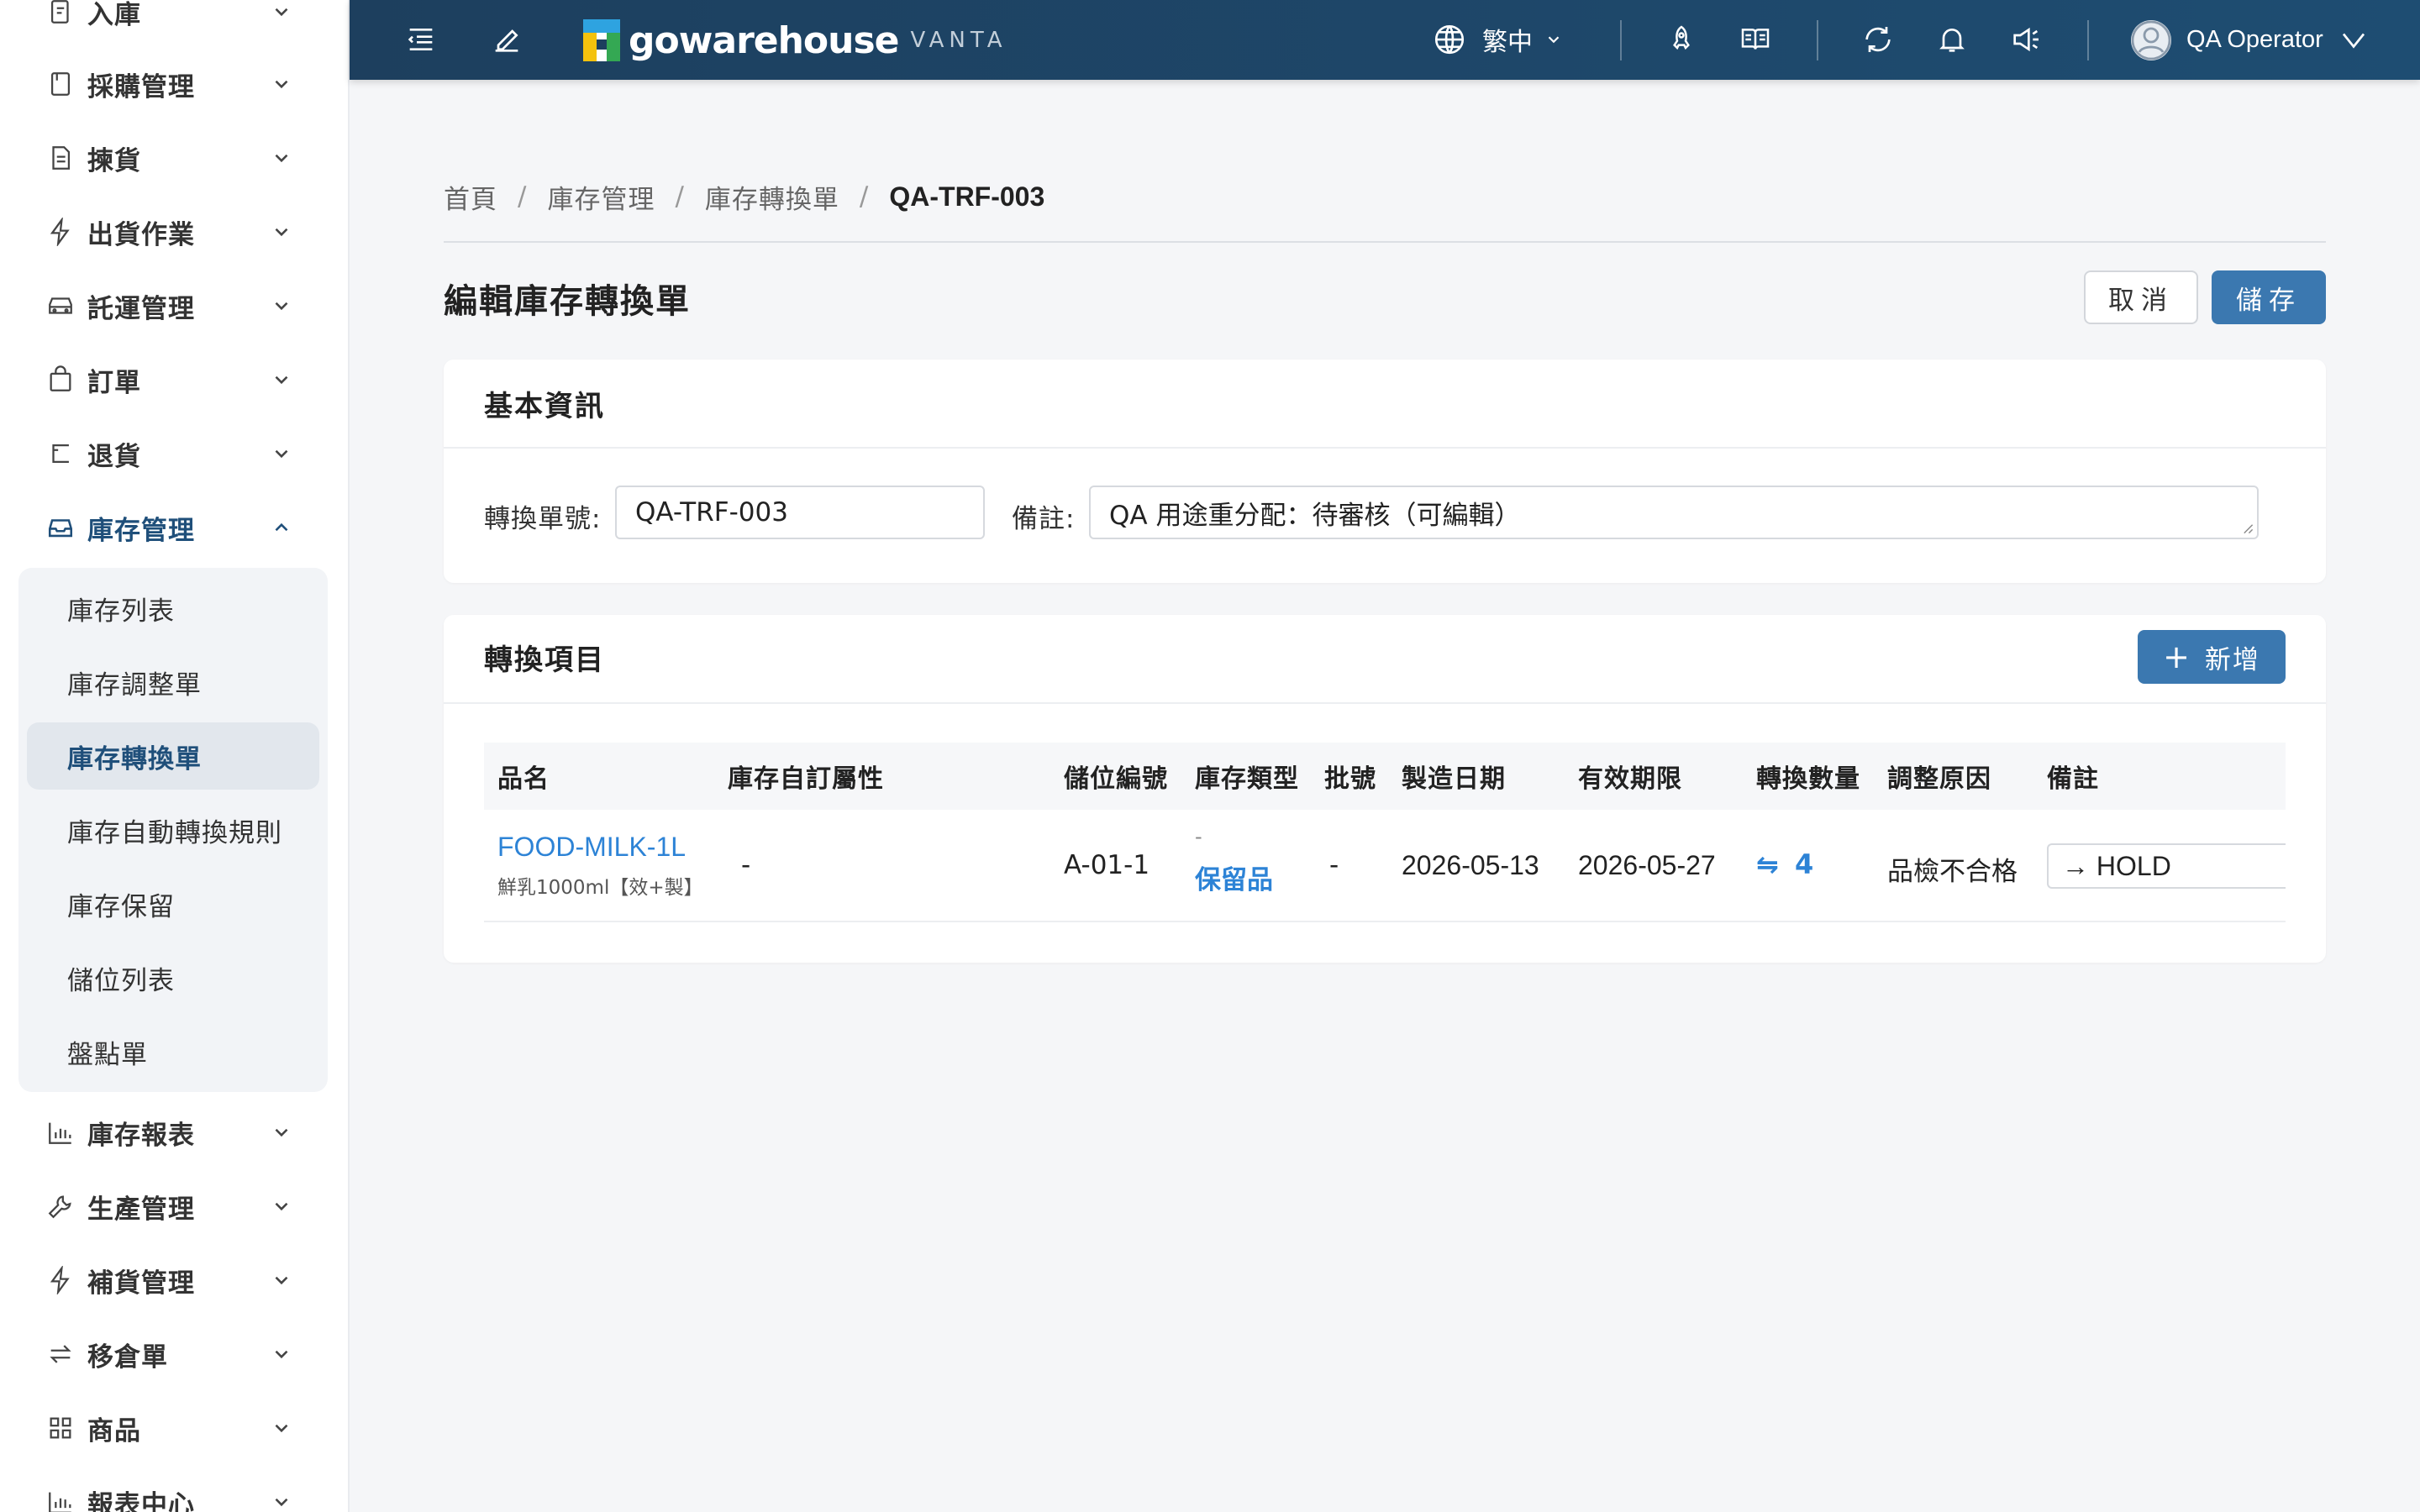  Describe the element at coordinates (2073, 779) in the screenshot. I see `column-header-note: 備註` at that location.